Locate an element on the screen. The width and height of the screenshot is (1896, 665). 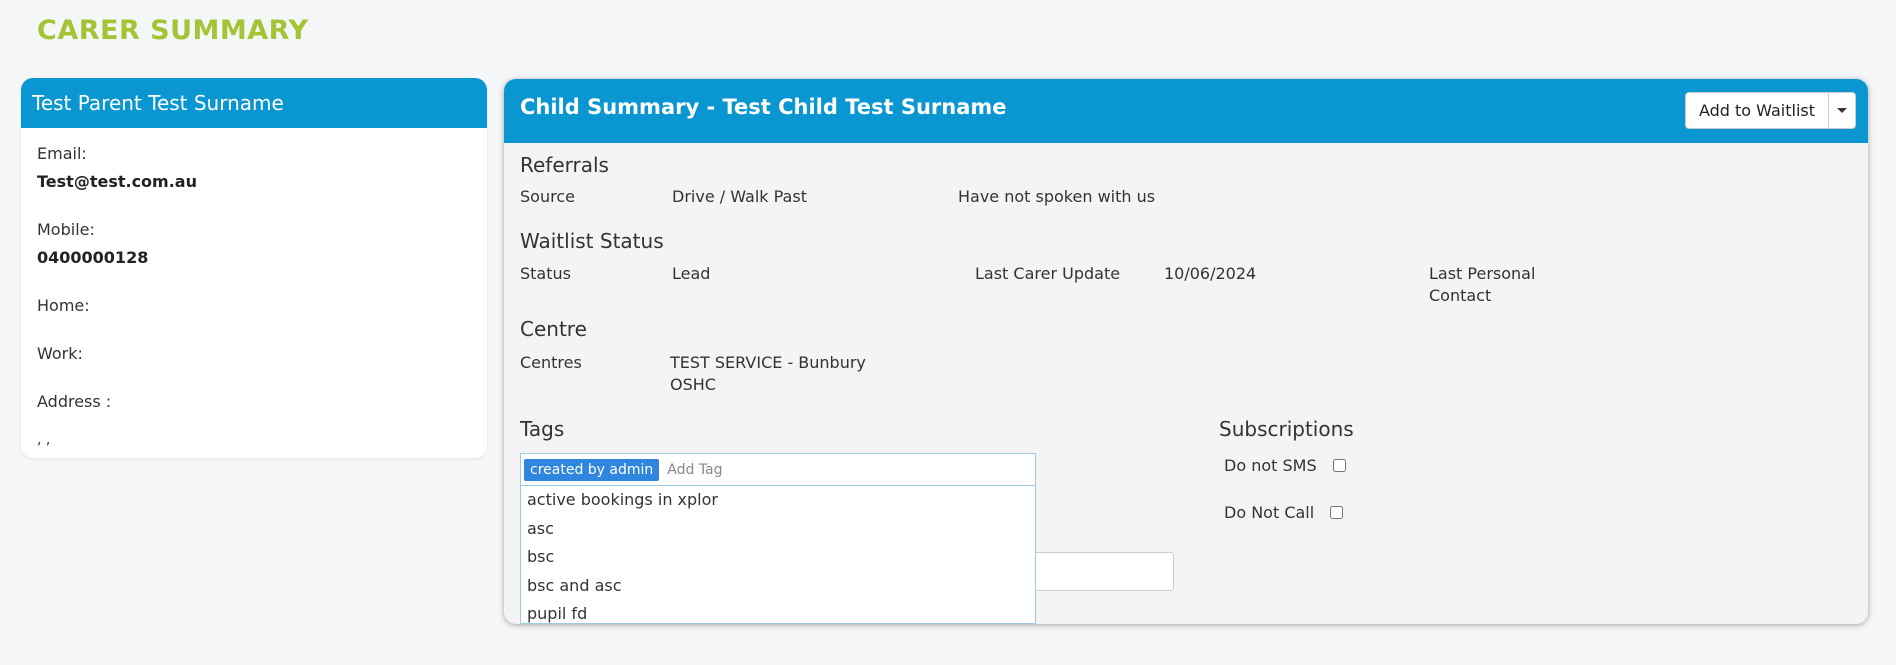
address-value: , , is located at coordinates (44, 440).